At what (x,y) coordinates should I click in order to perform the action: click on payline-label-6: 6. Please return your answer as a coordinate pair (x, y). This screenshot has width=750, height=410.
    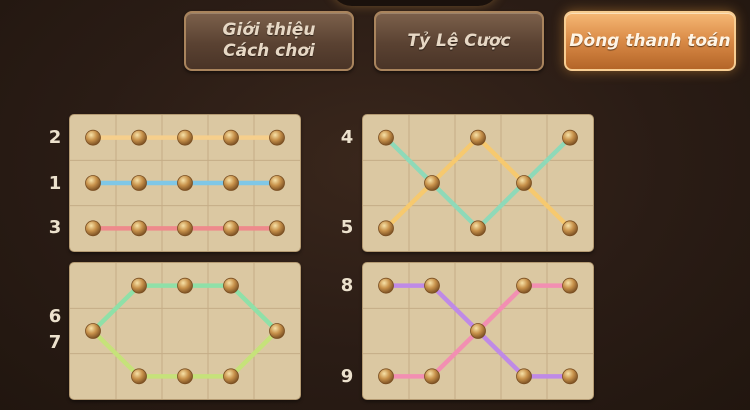
    Looking at the image, I should click on (55, 316).